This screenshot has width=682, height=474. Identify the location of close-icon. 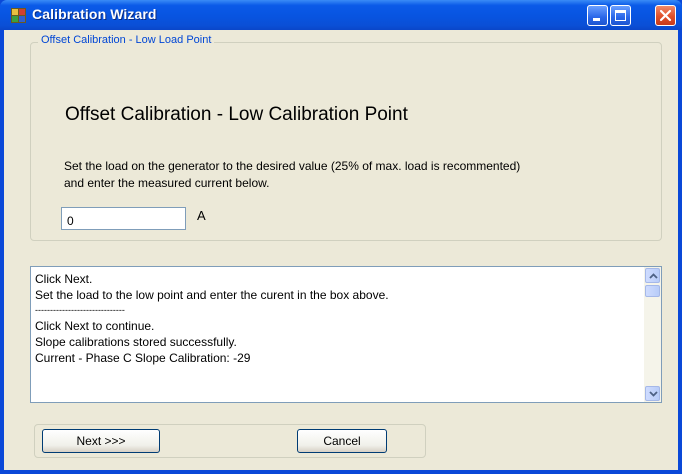
(665, 15).